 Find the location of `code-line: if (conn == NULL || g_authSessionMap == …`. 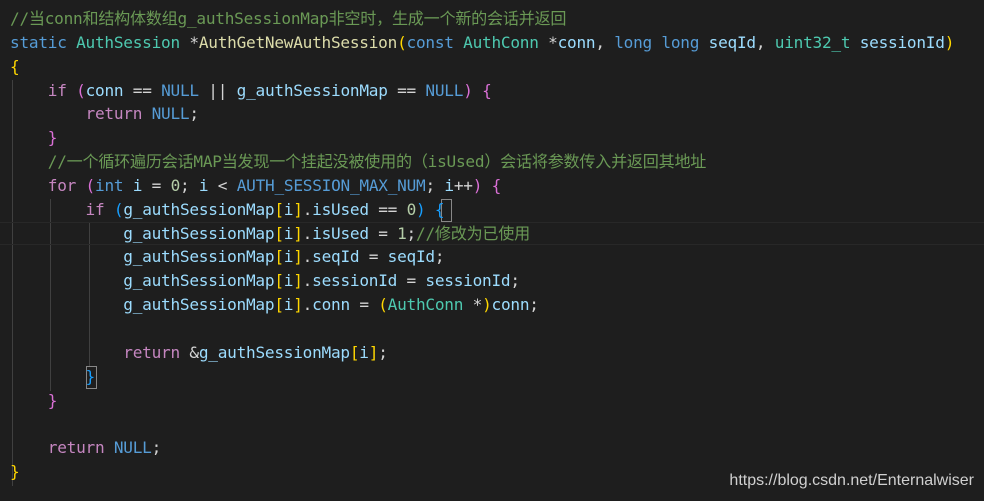

code-line: if (conn == NULL || g_authSessionMap == … is located at coordinates (497, 91).